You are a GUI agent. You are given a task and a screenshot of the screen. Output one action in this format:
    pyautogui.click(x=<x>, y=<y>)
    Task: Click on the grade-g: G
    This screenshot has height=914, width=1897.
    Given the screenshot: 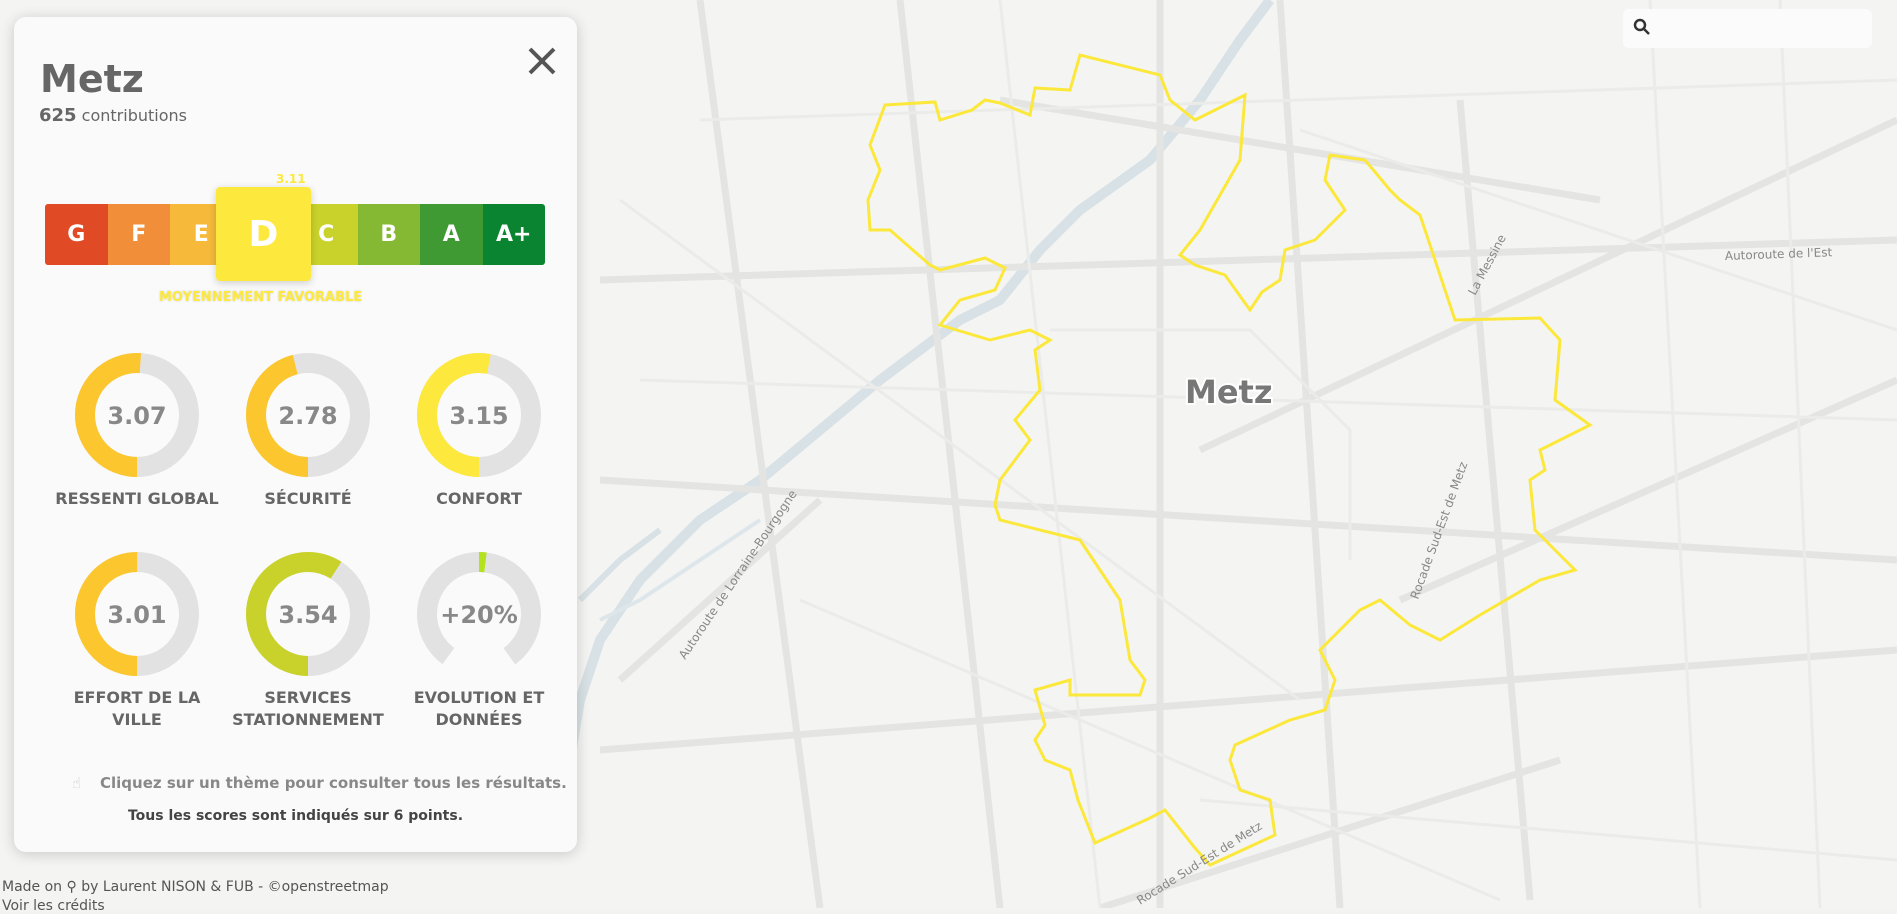 What is the action you would take?
    pyautogui.click(x=76, y=234)
    